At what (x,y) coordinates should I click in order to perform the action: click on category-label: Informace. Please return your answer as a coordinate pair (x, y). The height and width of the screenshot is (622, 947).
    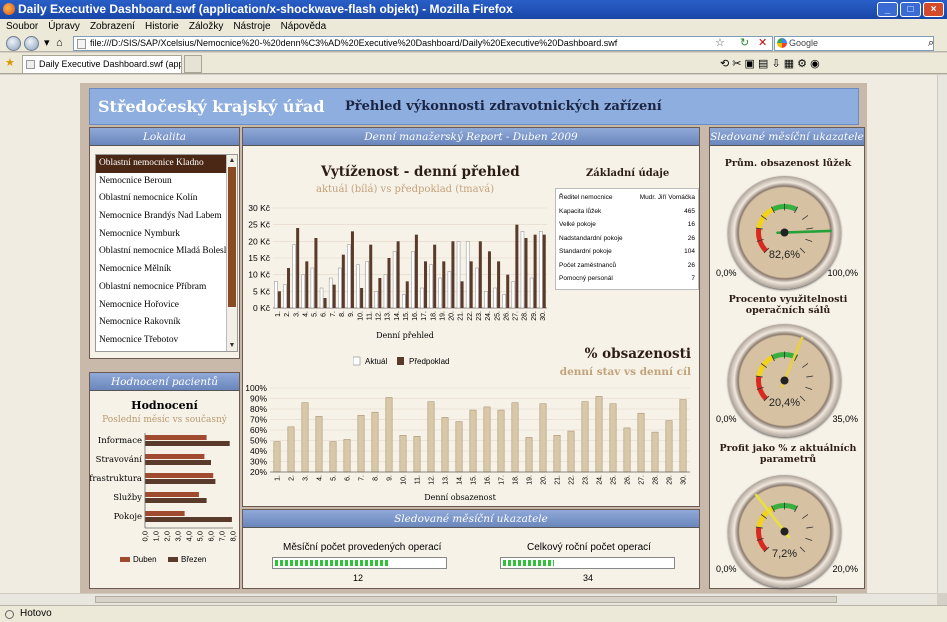
    Looking at the image, I should click on (120, 441).